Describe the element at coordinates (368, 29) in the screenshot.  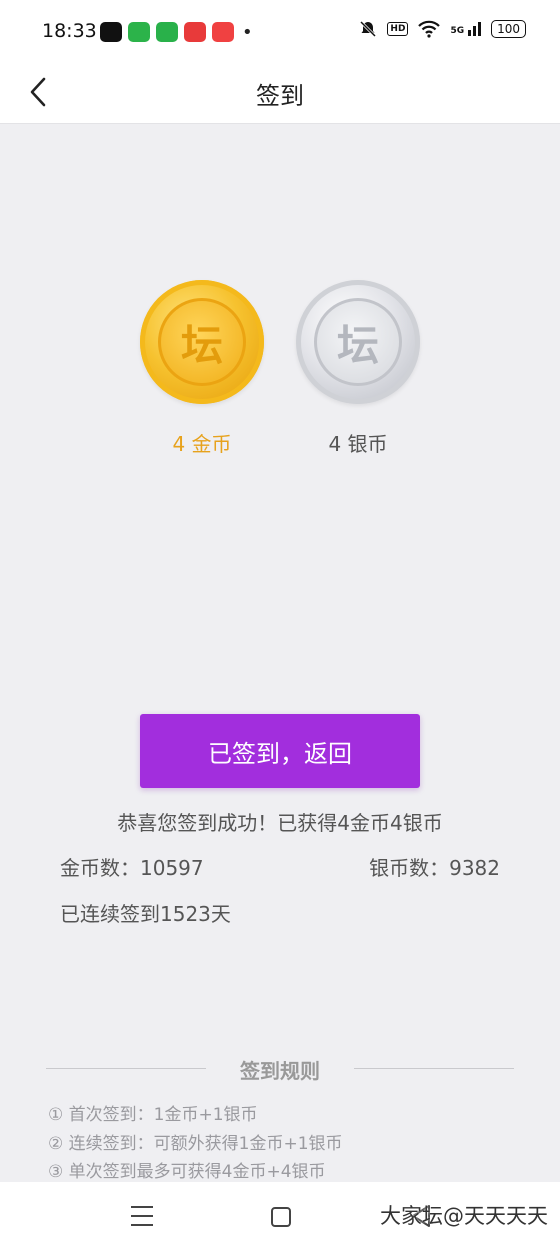
I see `mute-bell-icon` at that location.